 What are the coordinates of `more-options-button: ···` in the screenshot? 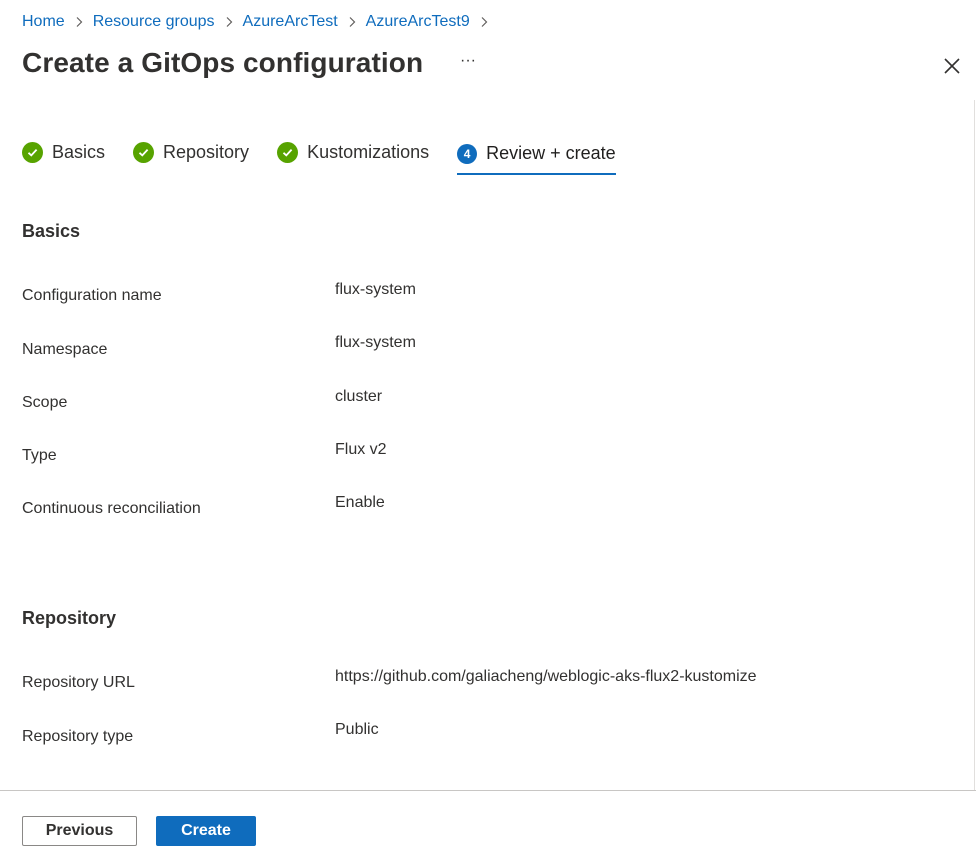 It's located at (468, 64).